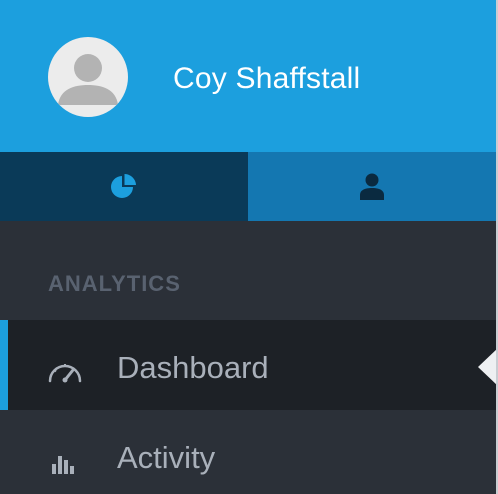 This screenshot has width=498, height=494. Describe the element at coordinates (114, 283) in the screenshot. I see `section-heading-analytics: ANALYTICS` at that location.